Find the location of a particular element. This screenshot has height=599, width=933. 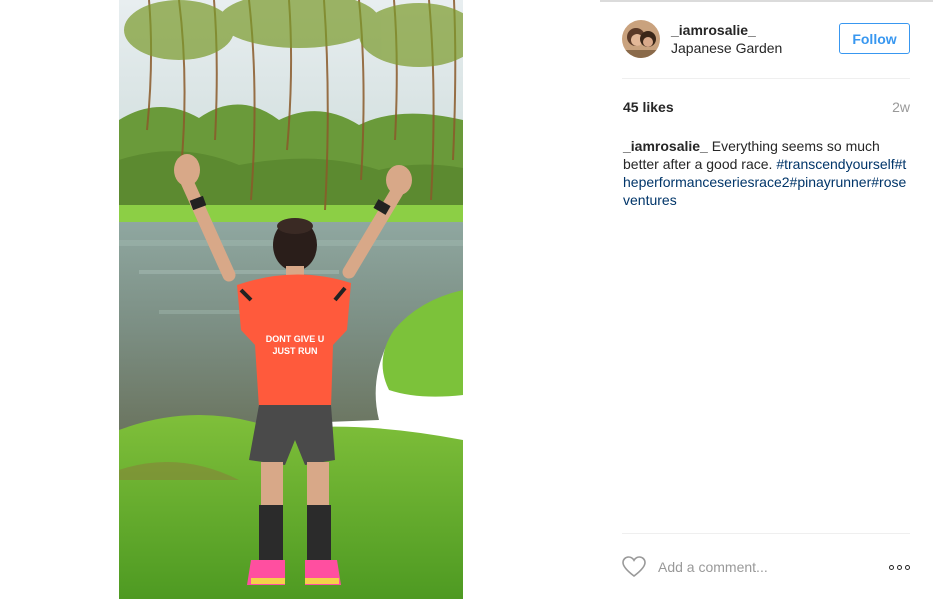

shirt-text-2: JUST RUN is located at coordinates (294, 351).